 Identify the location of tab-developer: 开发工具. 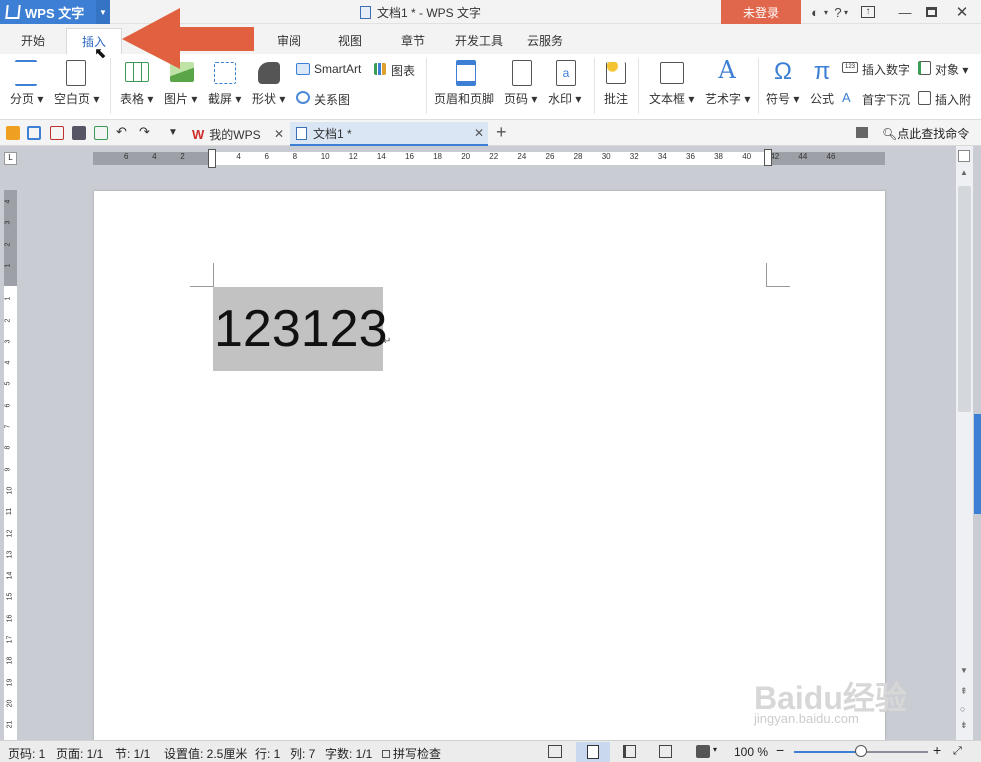
(479, 40).